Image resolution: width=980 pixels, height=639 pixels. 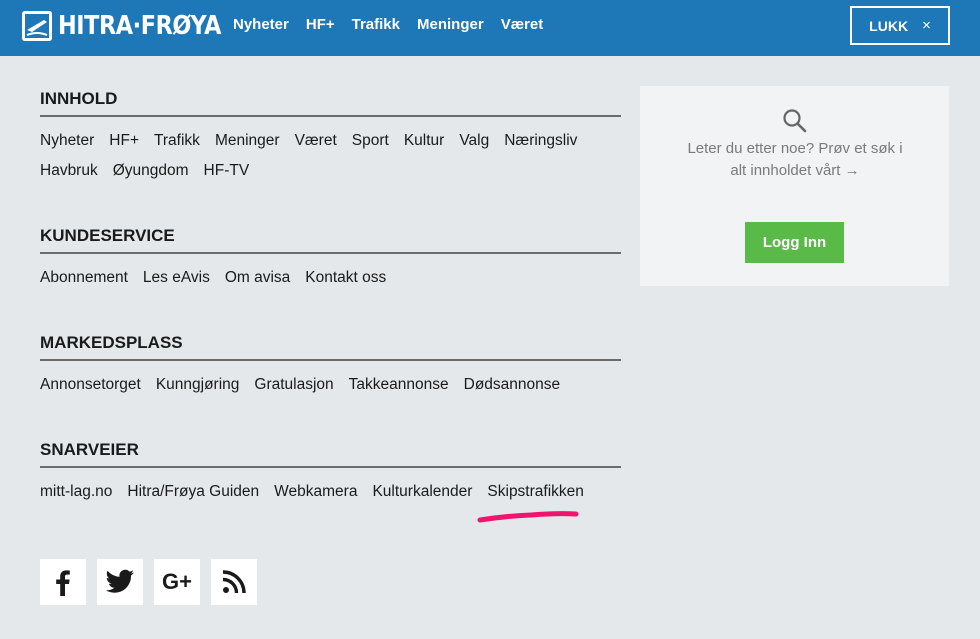 I want to click on login-button: Logg Inn, so click(x=794, y=242).